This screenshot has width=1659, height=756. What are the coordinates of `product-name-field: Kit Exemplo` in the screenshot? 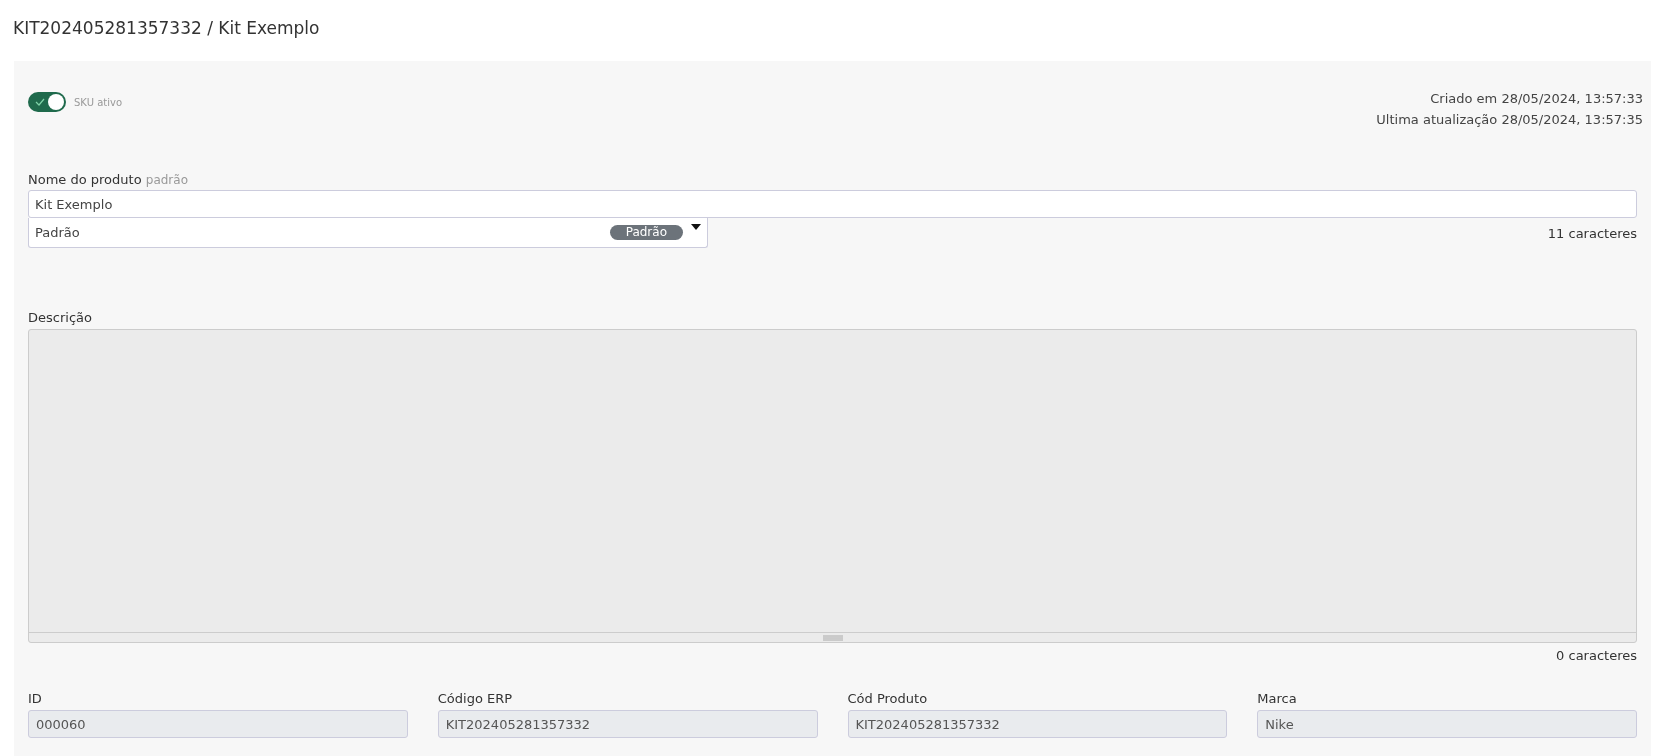 It's located at (832, 204).